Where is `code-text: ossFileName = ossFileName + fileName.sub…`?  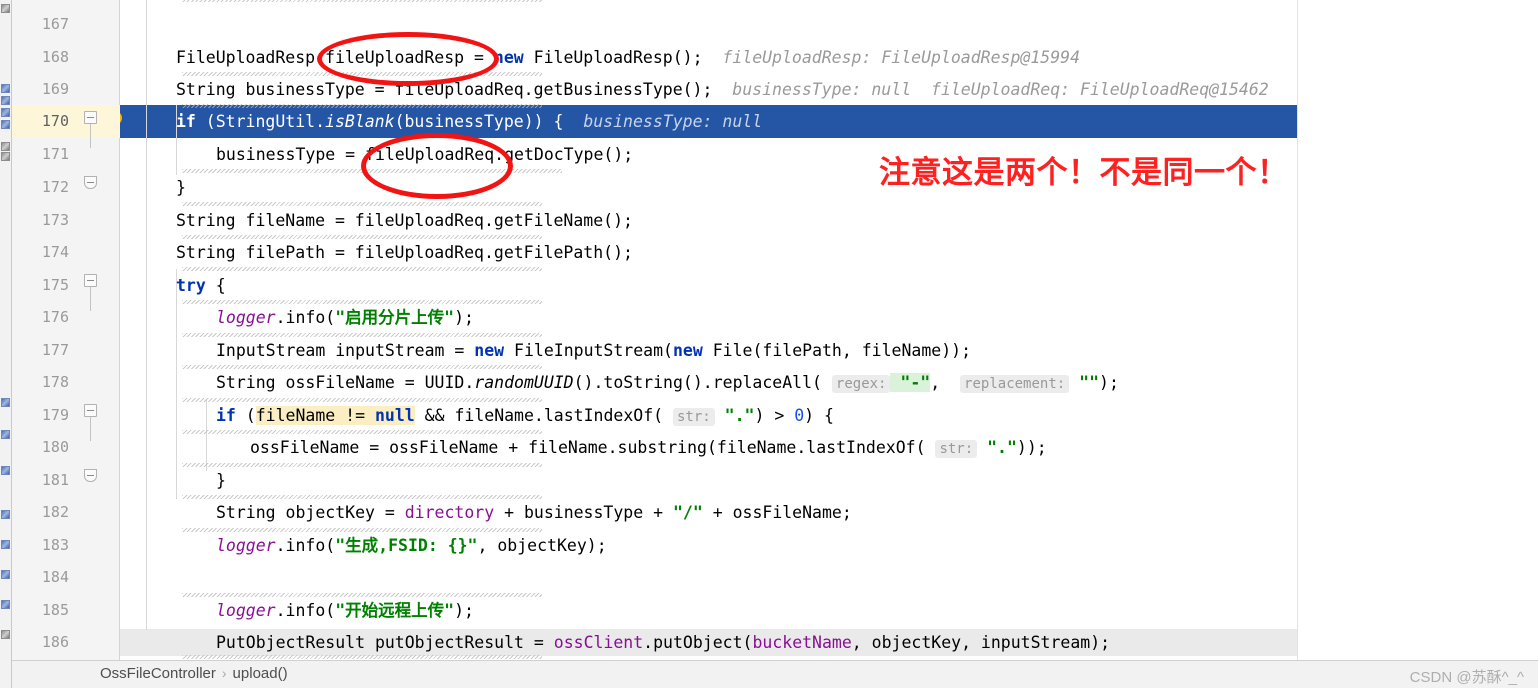 code-text: ossFileName = ossFileName + fileName.sub… is located at coordinates (648, 448).